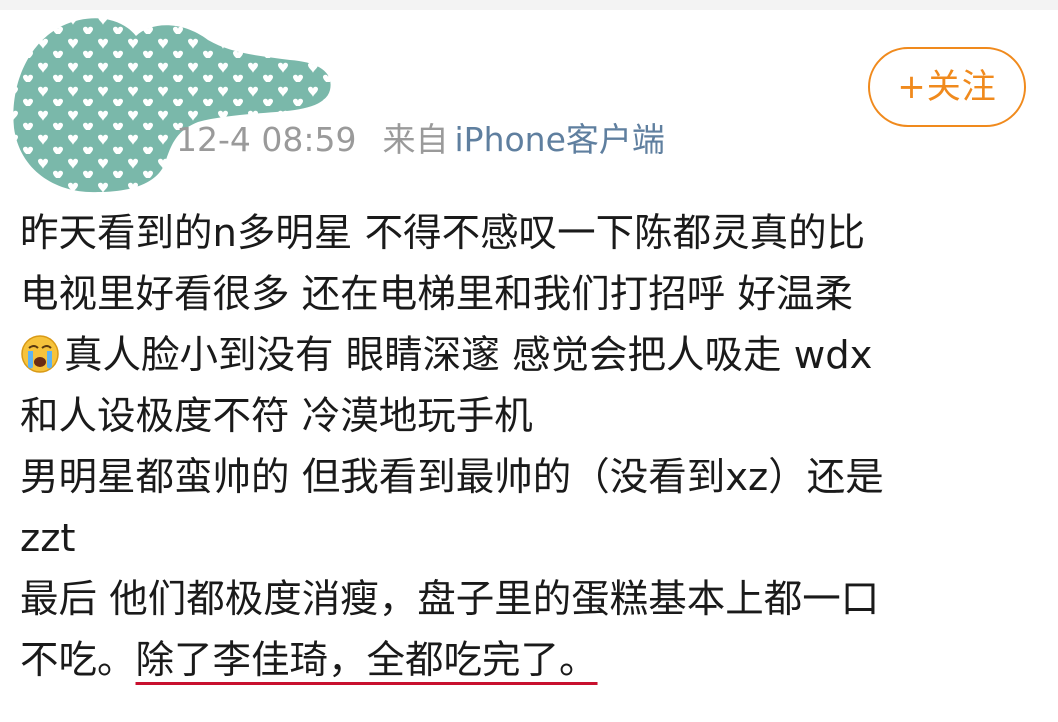  I want to click on blurred-avatar-username, so click(172, 105).